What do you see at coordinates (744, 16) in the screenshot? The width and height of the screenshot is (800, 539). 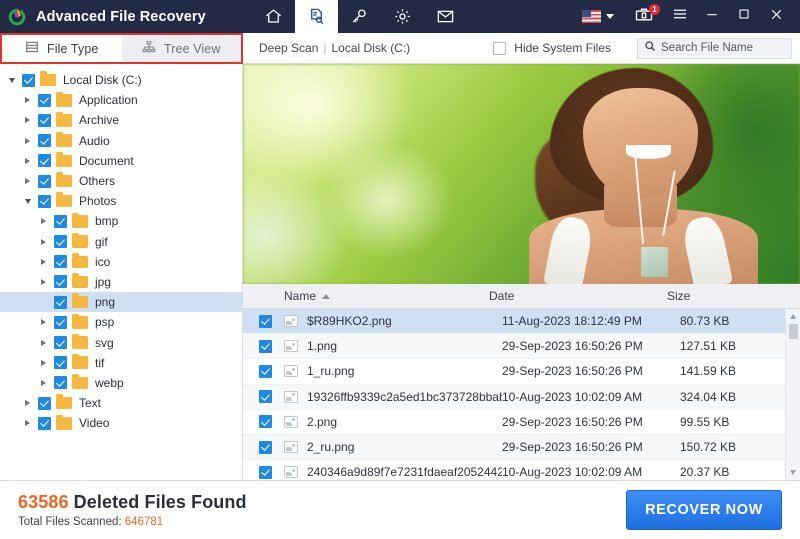 I see `maximize-button` at bounding box center [744, 16].